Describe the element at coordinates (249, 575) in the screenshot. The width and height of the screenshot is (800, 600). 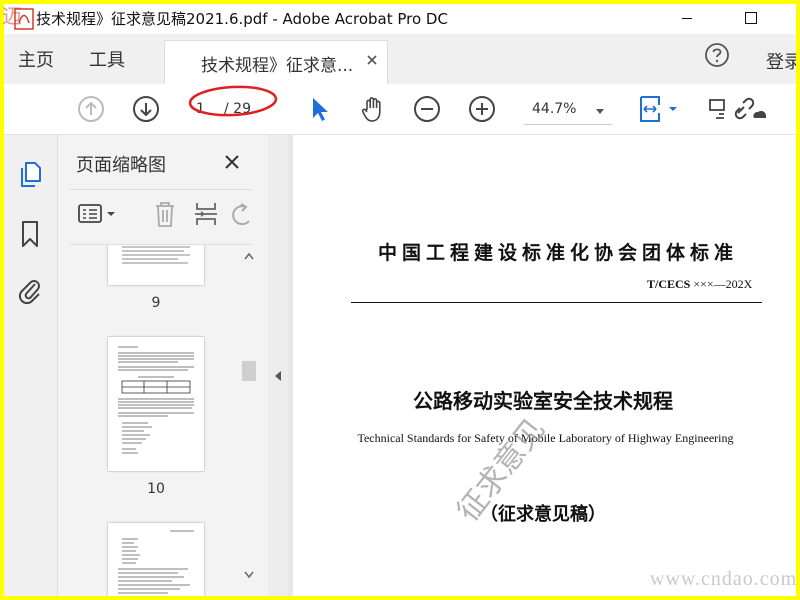
I see `scroll-down-icon` at that location.